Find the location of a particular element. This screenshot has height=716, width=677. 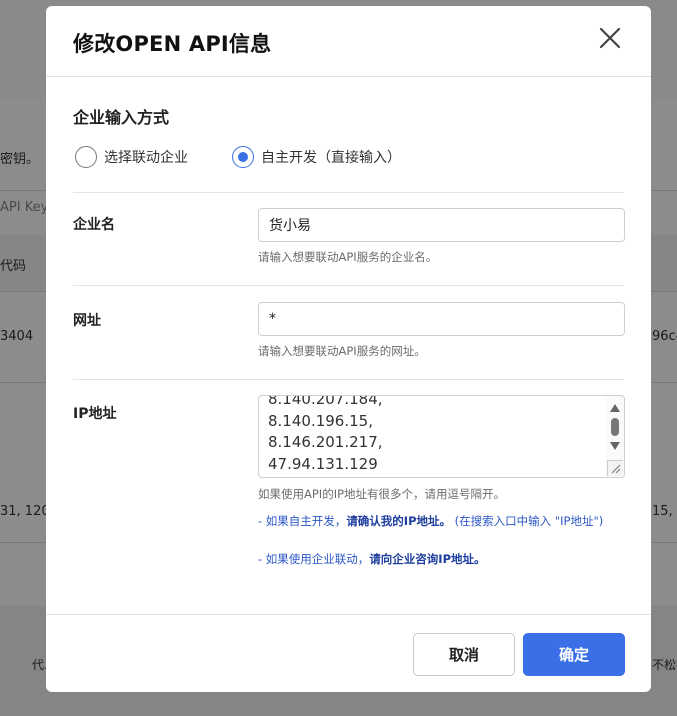

url-hint: 请输入想要联动API服务的网址。 is located at coordinates (342, 351).